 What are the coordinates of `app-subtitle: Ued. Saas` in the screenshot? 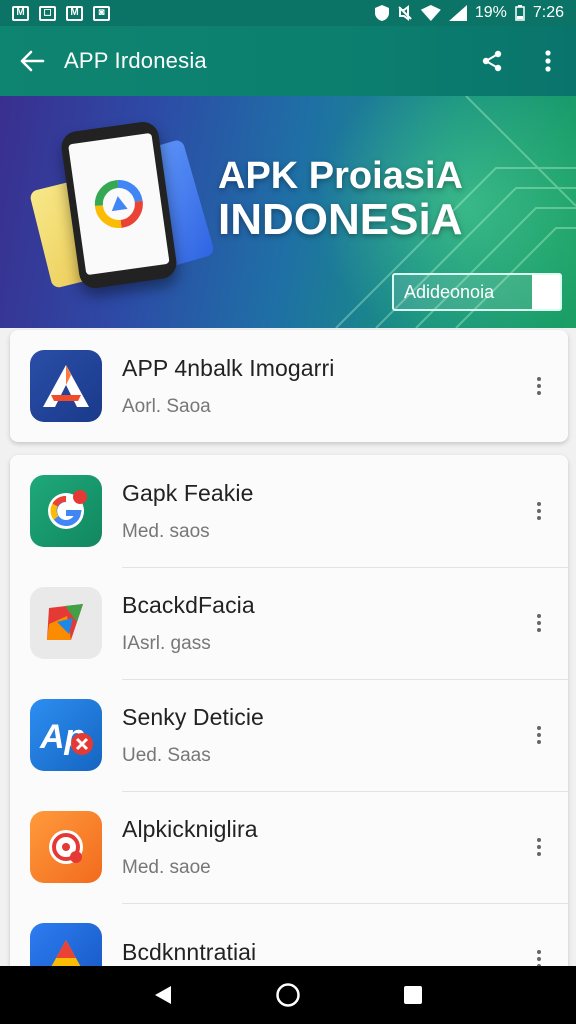 It's located at (166, 755).